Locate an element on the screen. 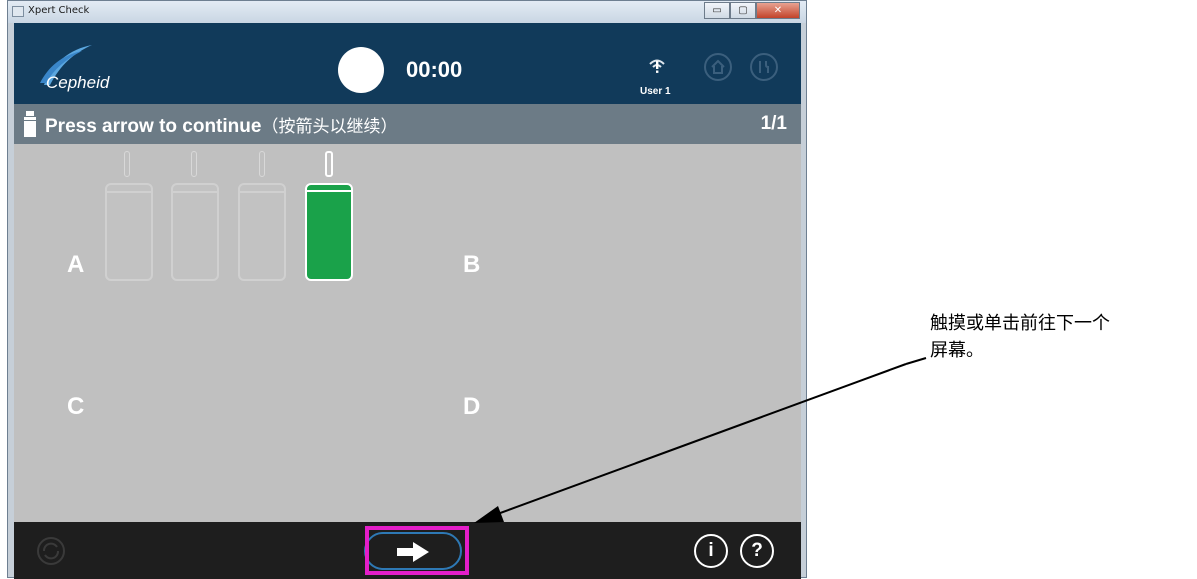  next-button-highlight is located at coordinates (417, 550).